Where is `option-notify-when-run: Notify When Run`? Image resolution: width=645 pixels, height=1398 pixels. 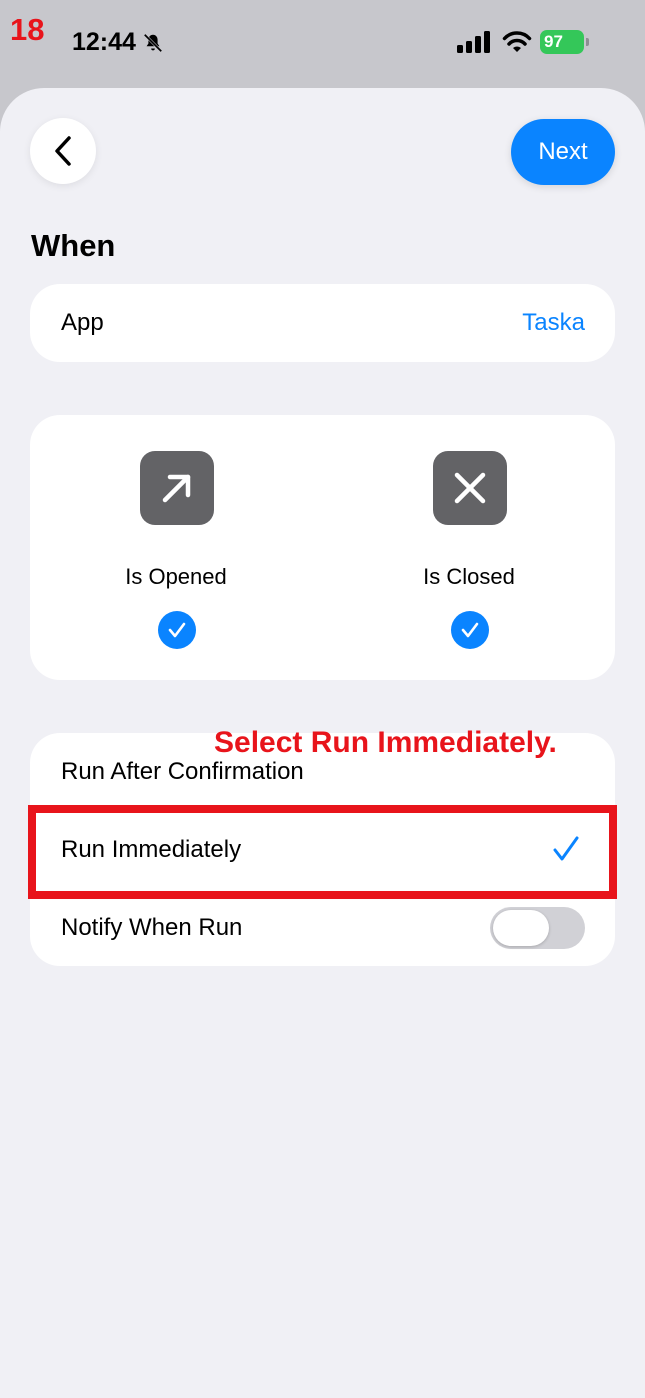
option-notify-when-run: Notify When Run is located at coordinates (322, 928).